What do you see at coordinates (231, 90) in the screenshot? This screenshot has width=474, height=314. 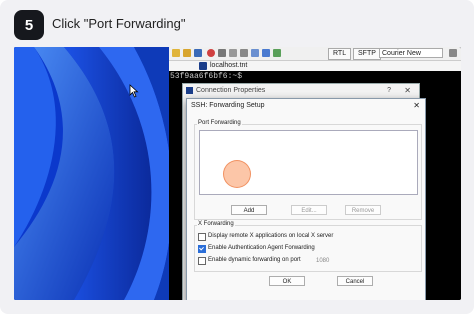 I see `connection-properties-title: Connection Properties` at bounding box center [231, 90].